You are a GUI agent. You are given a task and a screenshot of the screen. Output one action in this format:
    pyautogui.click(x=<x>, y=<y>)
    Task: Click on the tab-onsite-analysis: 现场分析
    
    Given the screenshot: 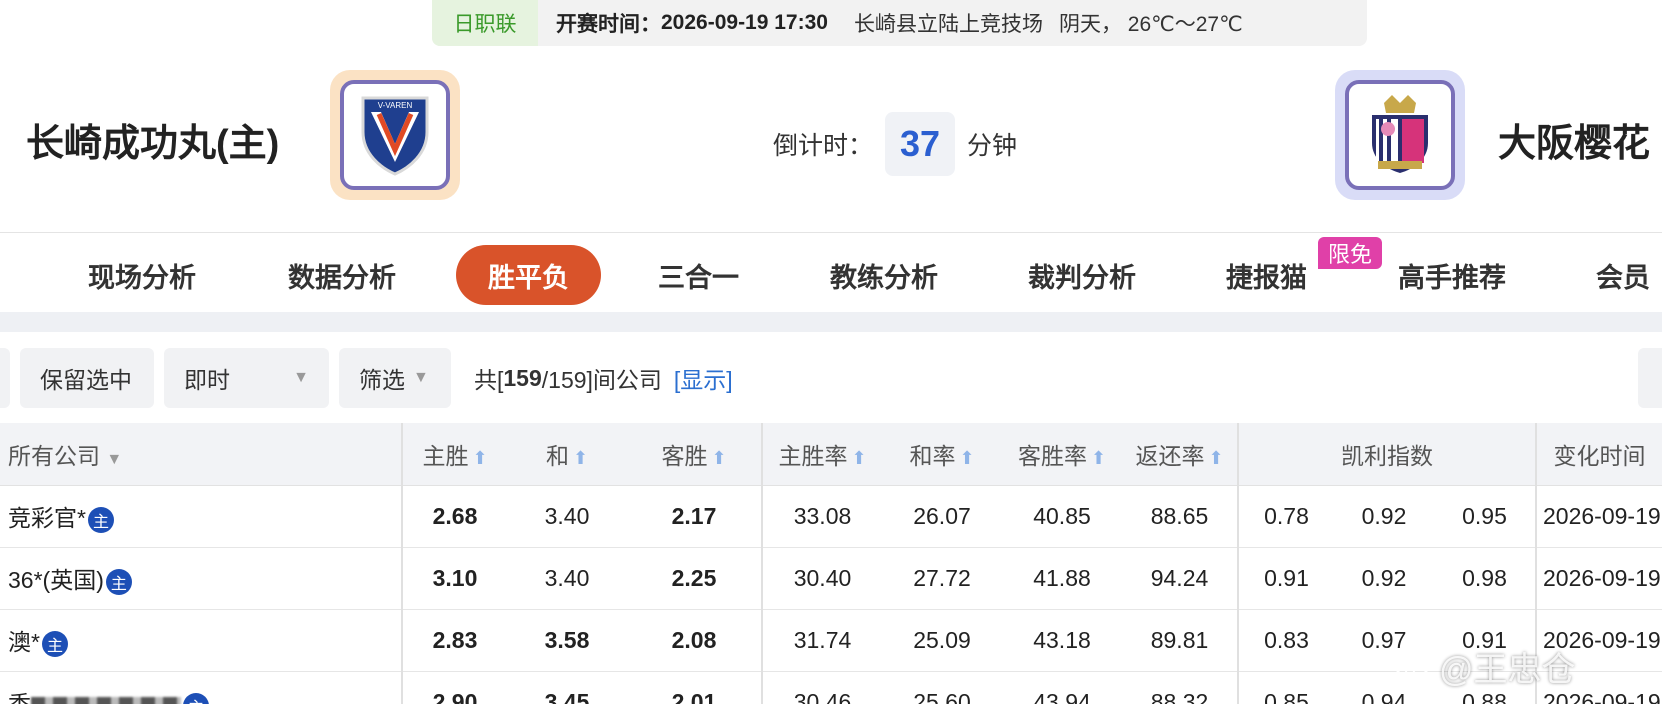 What is the action you would take?
    pyautogui.click(x=142, y=275)
    